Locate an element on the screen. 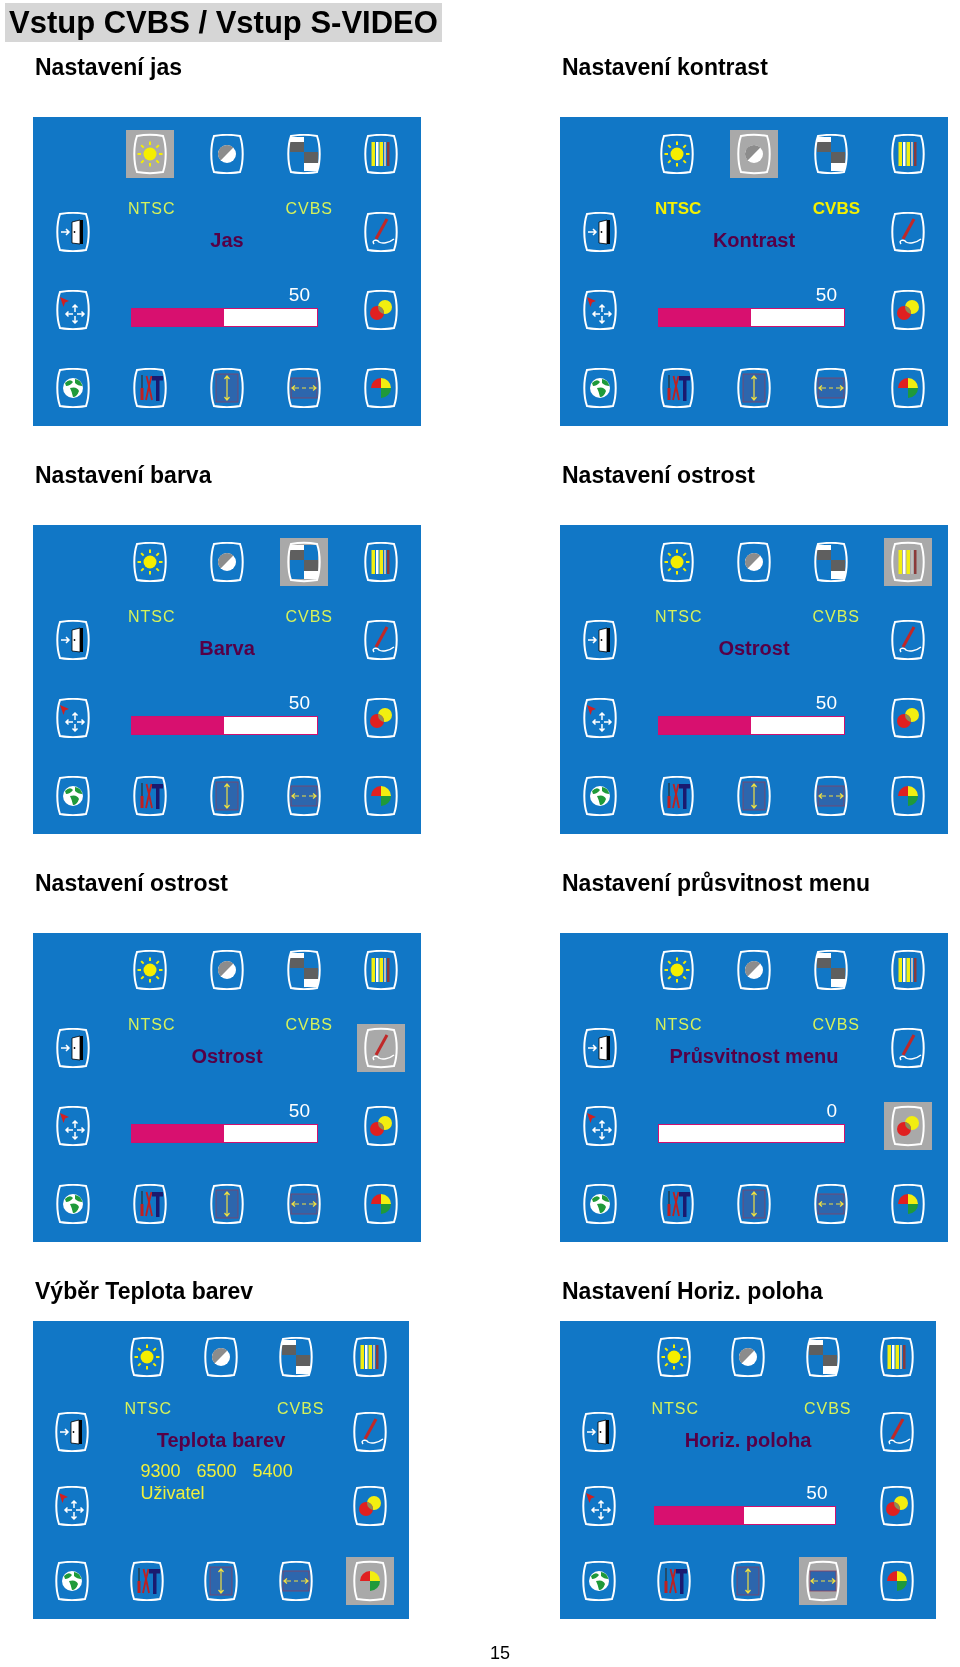 The width and height of the screenshot is (960, 1667). option-text: 5400 is located at coordinates (272, 1470).